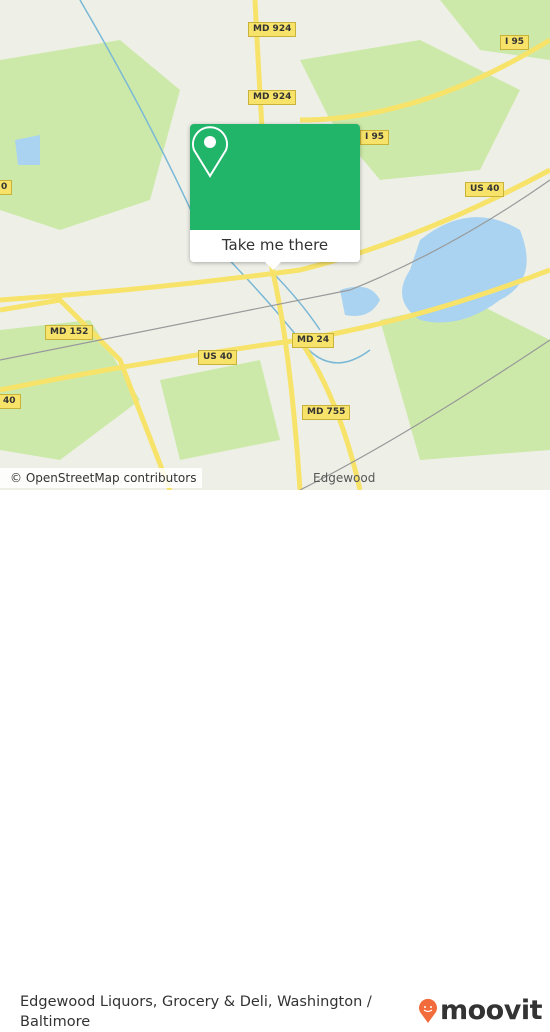  Describe the element at coordinates (273, 266) in the screenshot. I see `popup-pointer` at that location.